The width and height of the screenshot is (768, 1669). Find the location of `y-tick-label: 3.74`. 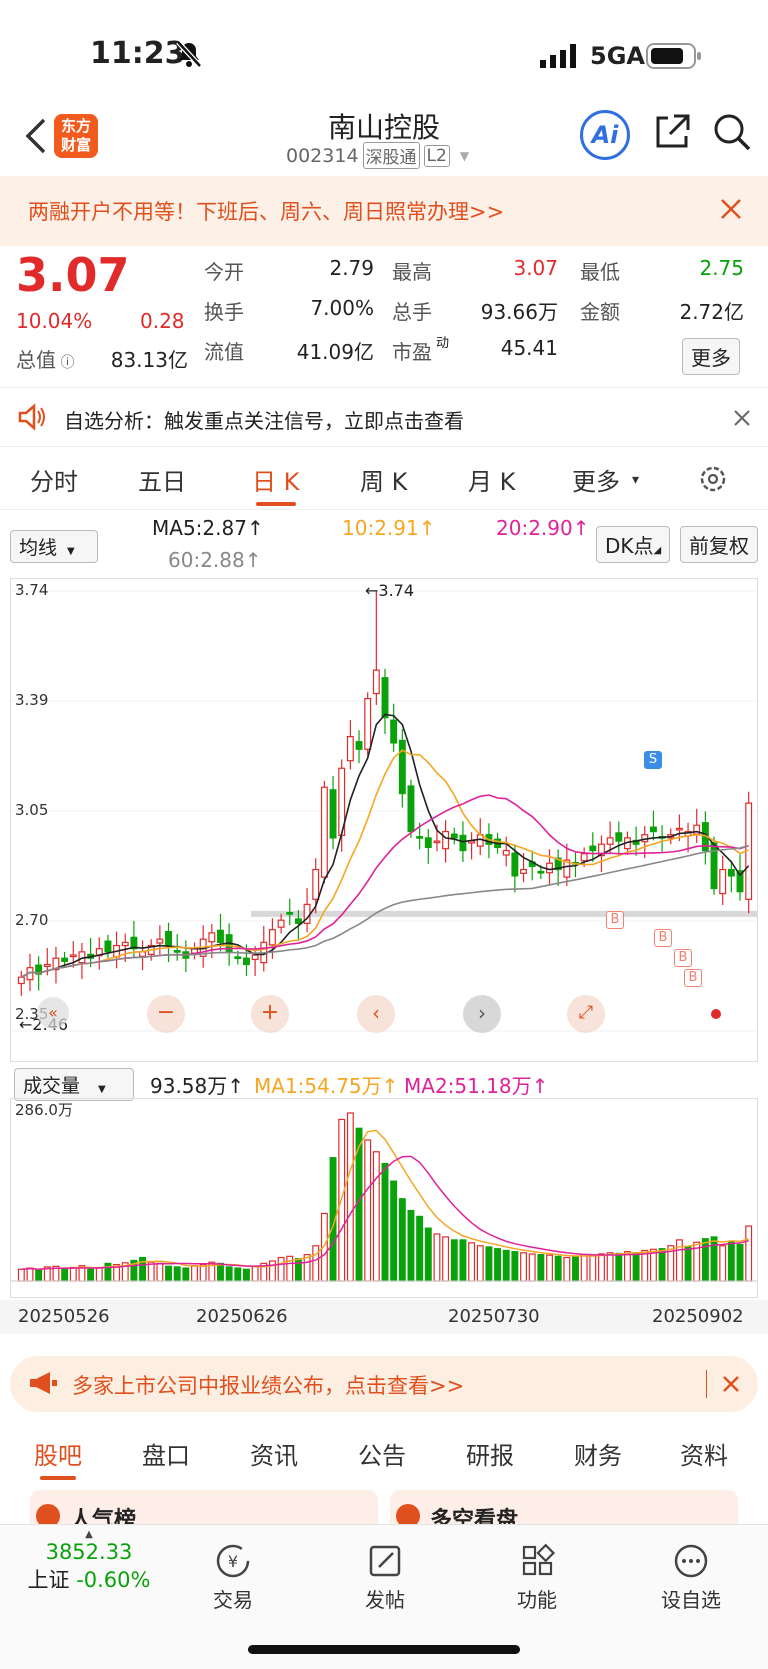

y-tick-label: 3.74 is located at coordinates (32, 590).